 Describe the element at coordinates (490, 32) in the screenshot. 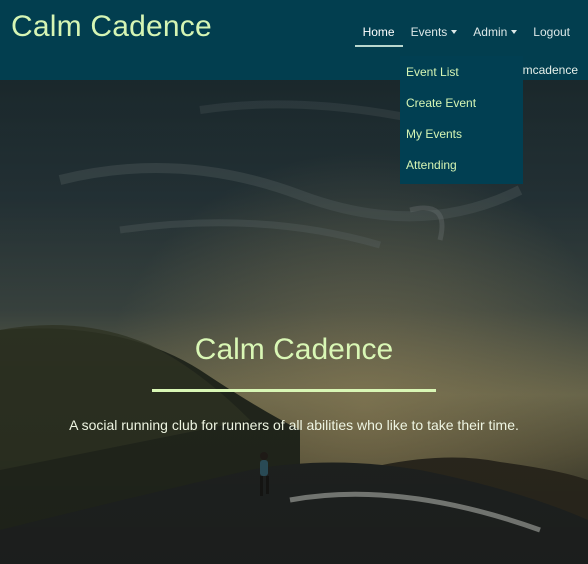

I see `nav-item-admin-label: Admin` at that location.